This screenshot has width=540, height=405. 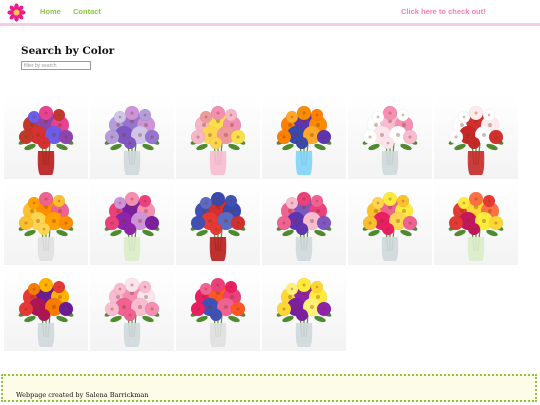 I want to click on footer-credit: Webpage created by Salena Barrickman, so click(x=82, y=395).